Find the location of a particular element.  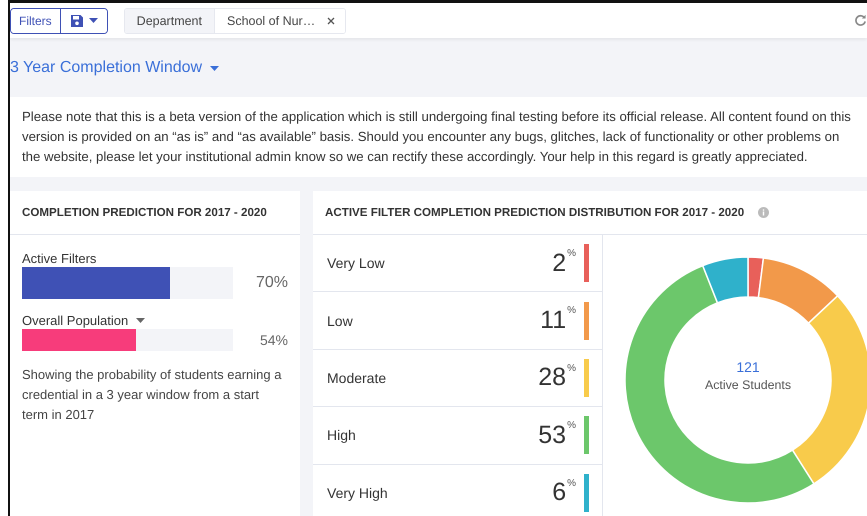

filter-label: Department is located at coordinates (169, 20).